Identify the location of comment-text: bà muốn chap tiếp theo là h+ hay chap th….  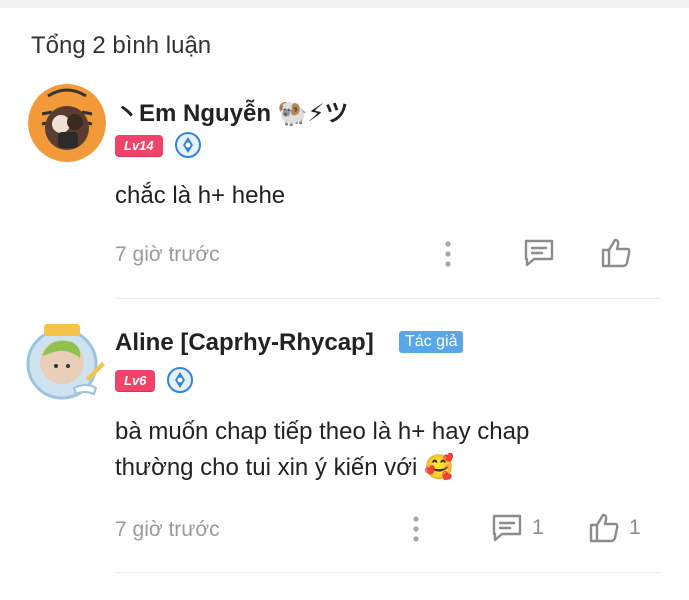
(322, 449).